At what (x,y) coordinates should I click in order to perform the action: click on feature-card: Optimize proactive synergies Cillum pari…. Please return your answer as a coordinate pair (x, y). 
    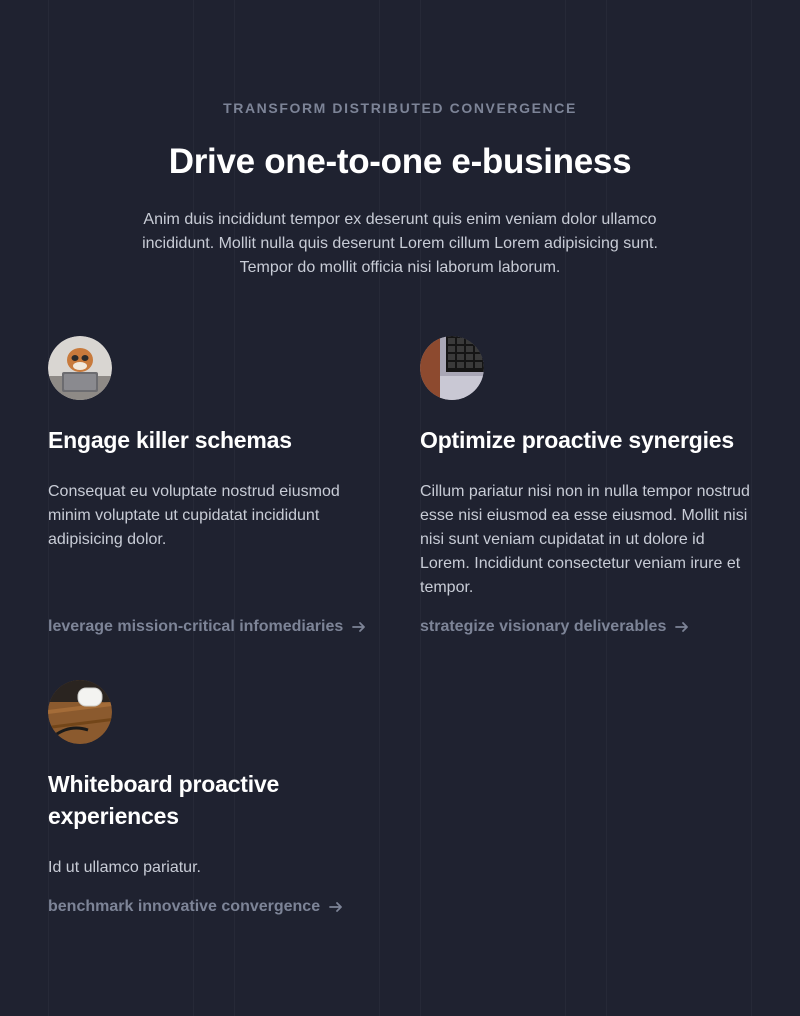
    Looking at the image, I should click on (585, 491).